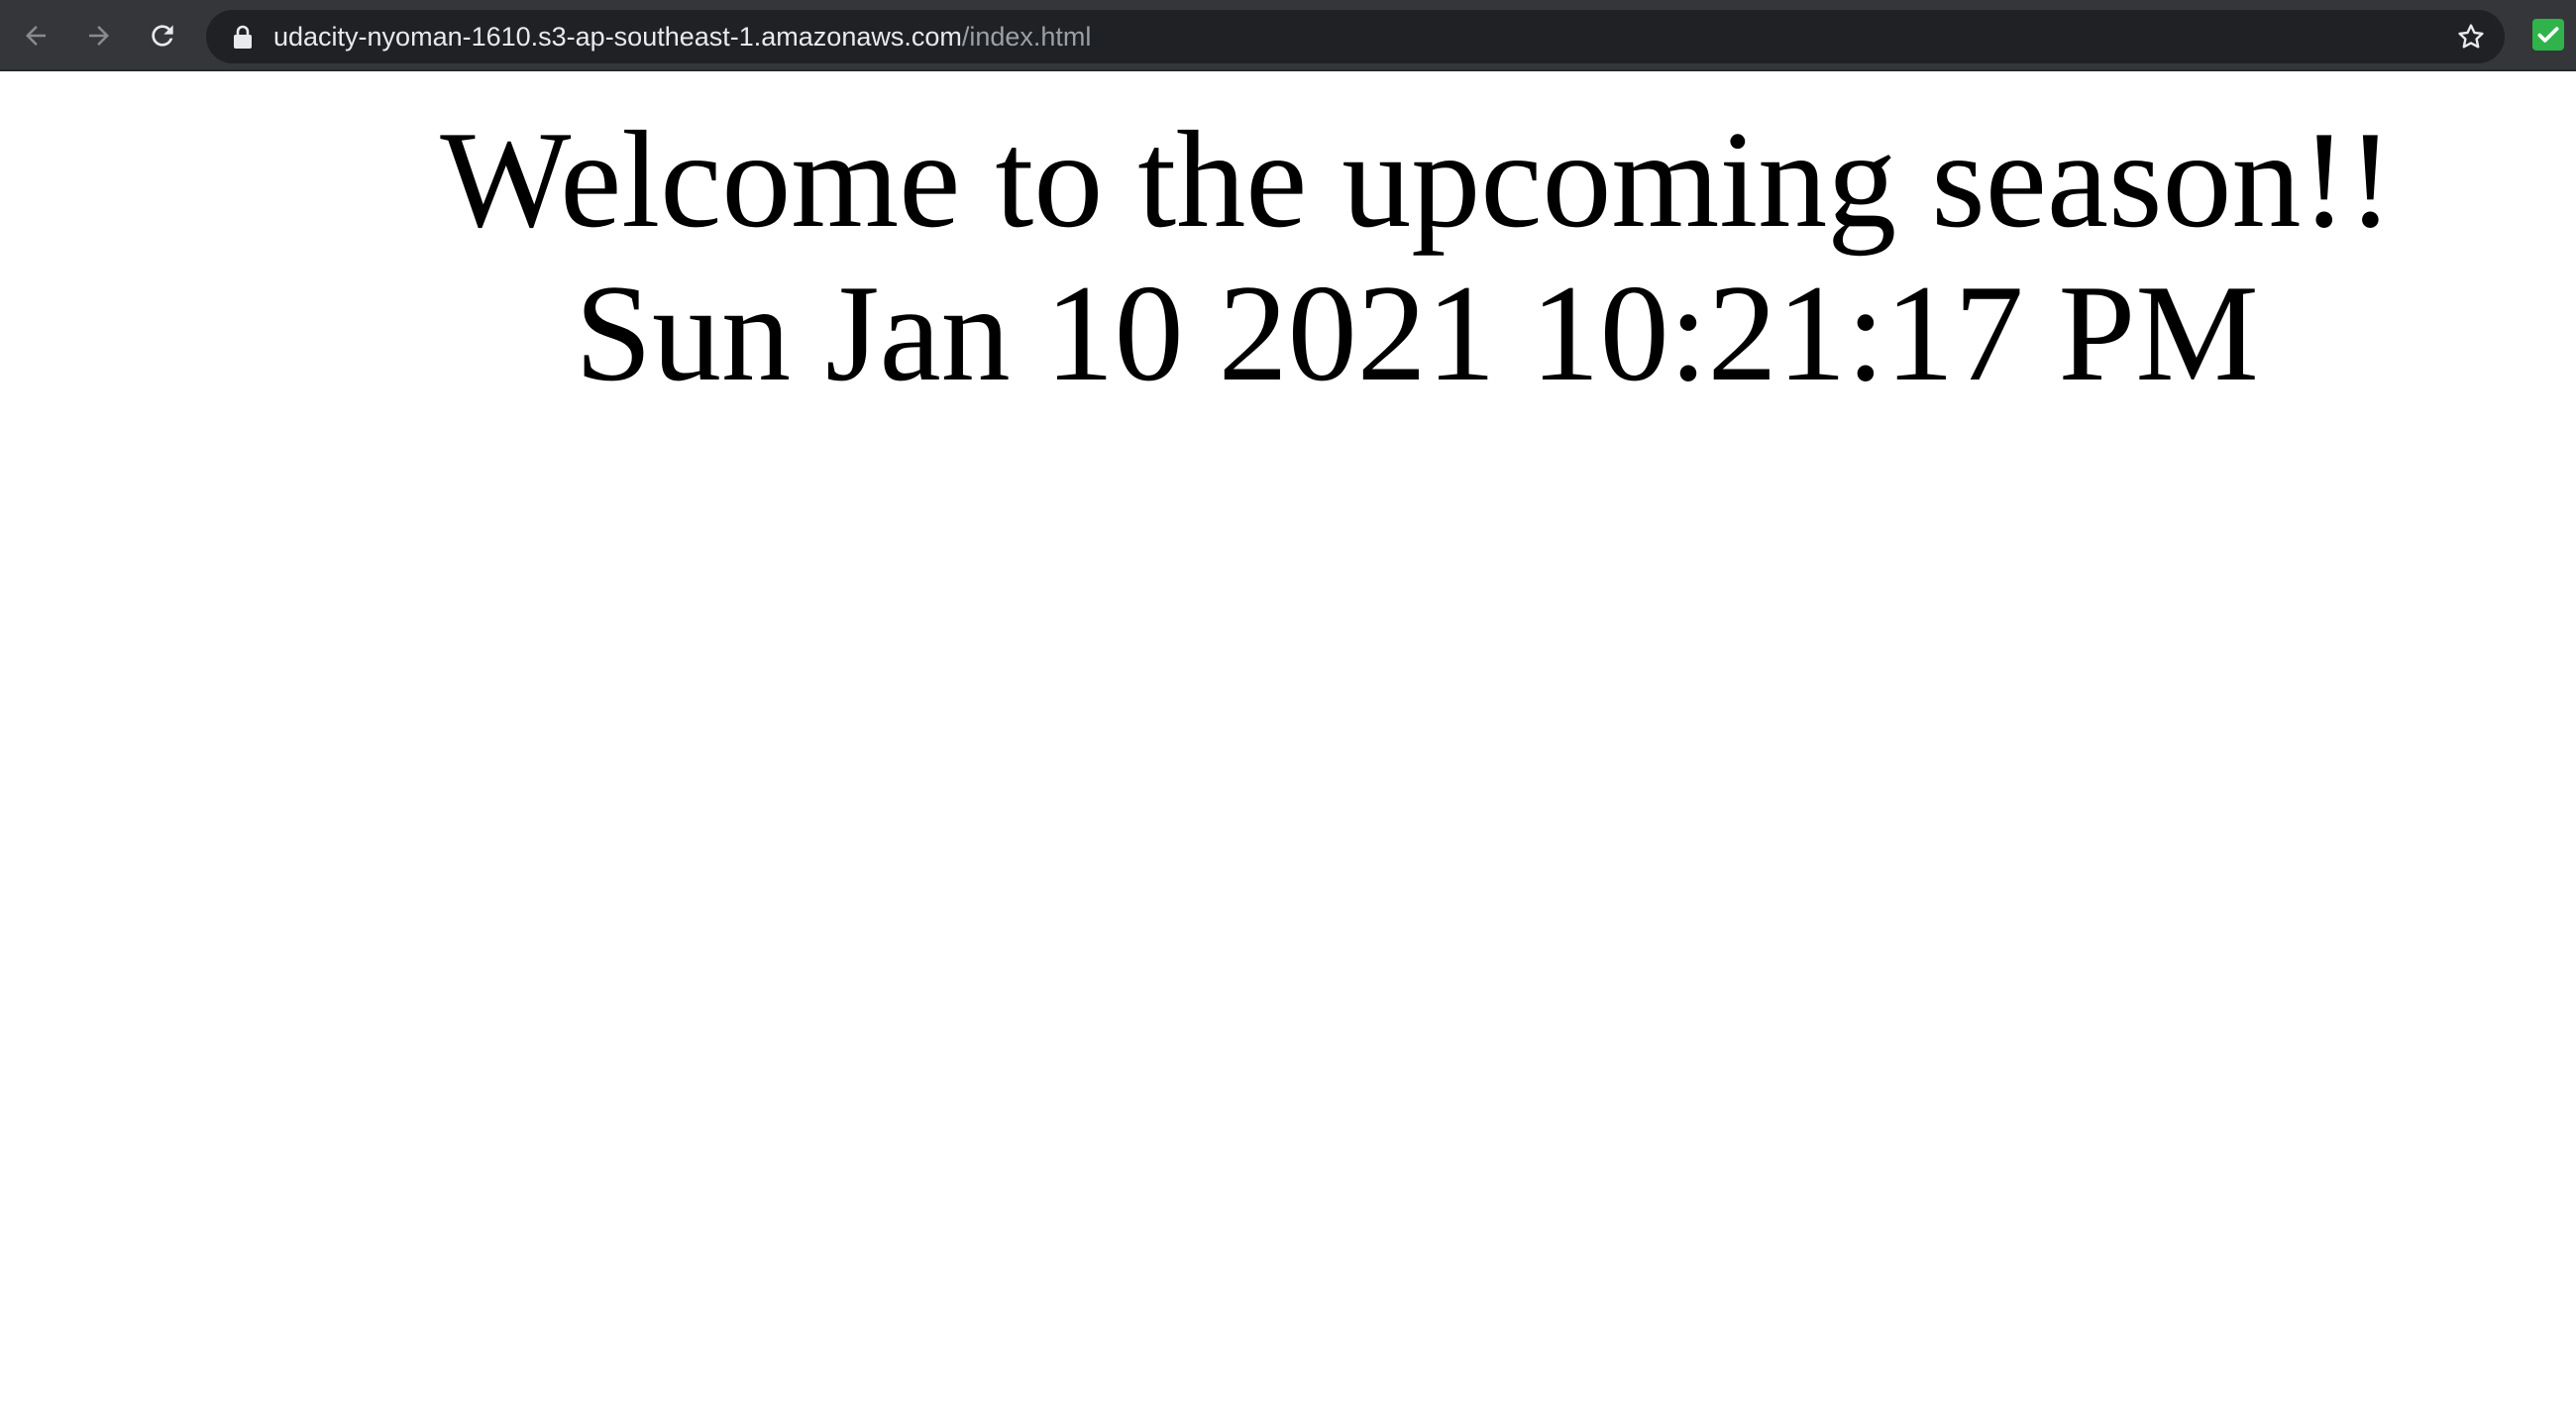 The height and width of the screenshot is (1409, 2576). I want to click on reload-button, so click(163, 35).